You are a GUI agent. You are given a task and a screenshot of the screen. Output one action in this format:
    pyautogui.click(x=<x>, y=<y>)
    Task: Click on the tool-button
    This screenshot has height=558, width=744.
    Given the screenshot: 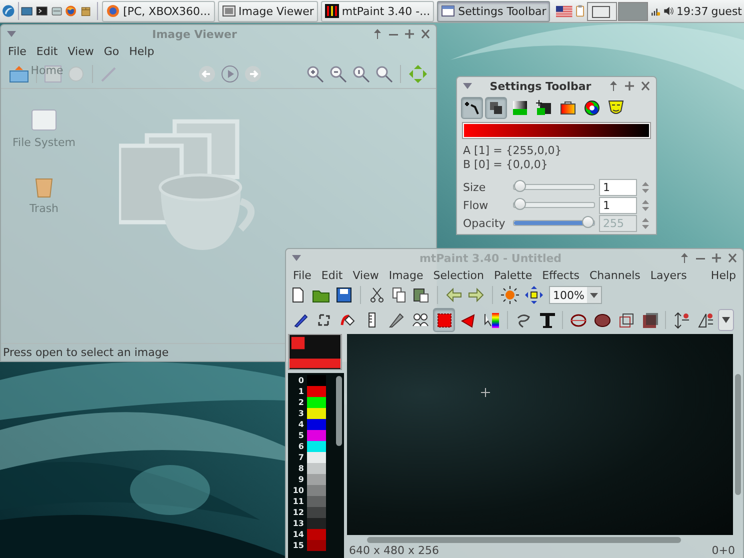 What is the action you would take?
    pyautogui.click(x=444, y=320)
    